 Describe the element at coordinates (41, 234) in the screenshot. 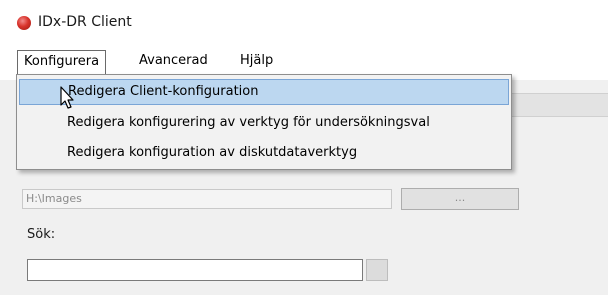

I see `search-label: Sök:` at that location.